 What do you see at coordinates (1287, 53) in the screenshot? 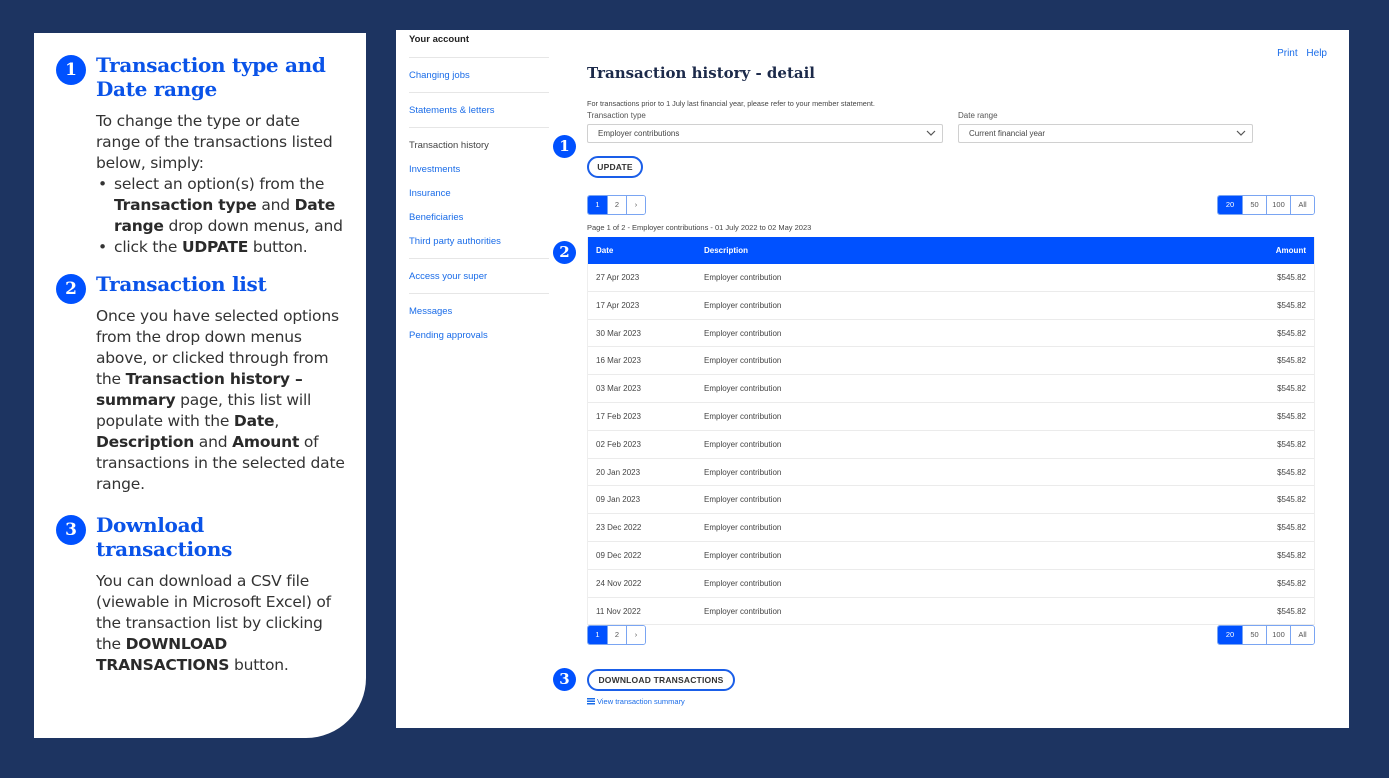
I see `print-link: Print` at bounding box center [1287, 53].